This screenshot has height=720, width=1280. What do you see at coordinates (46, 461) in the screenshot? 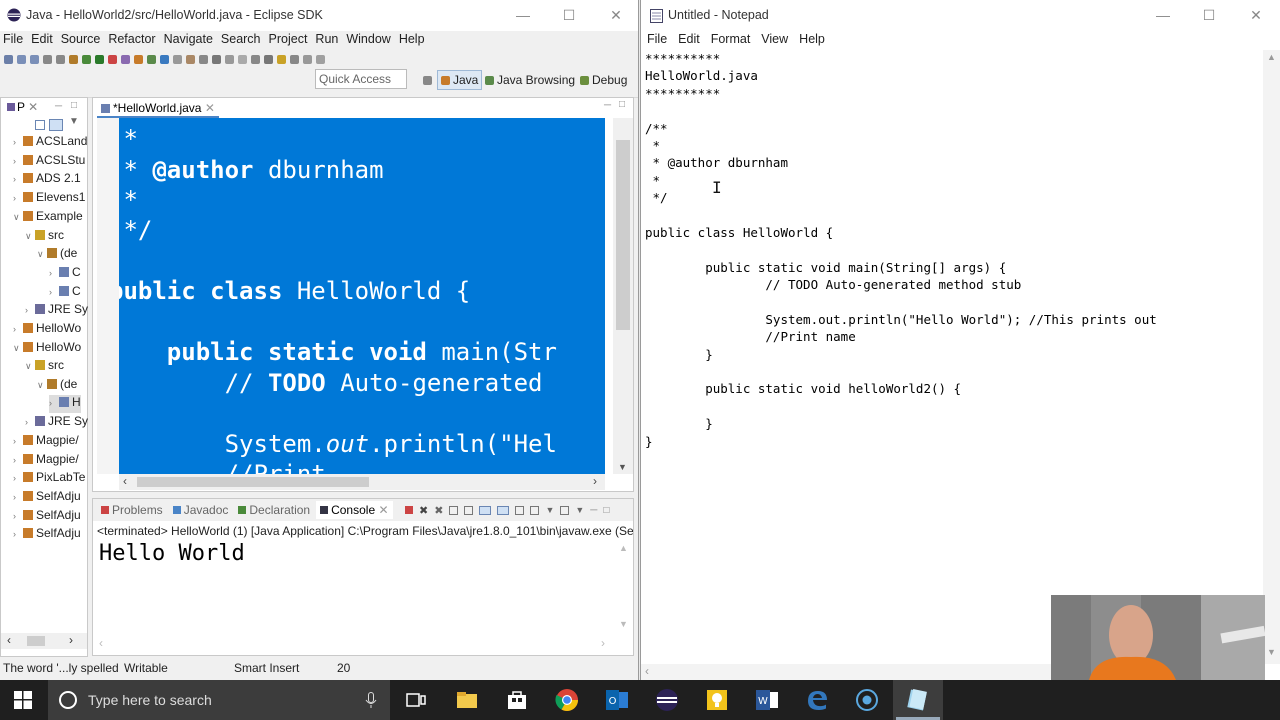
I see `tree-item: › Magpie/` at bounding box center [46, 461].